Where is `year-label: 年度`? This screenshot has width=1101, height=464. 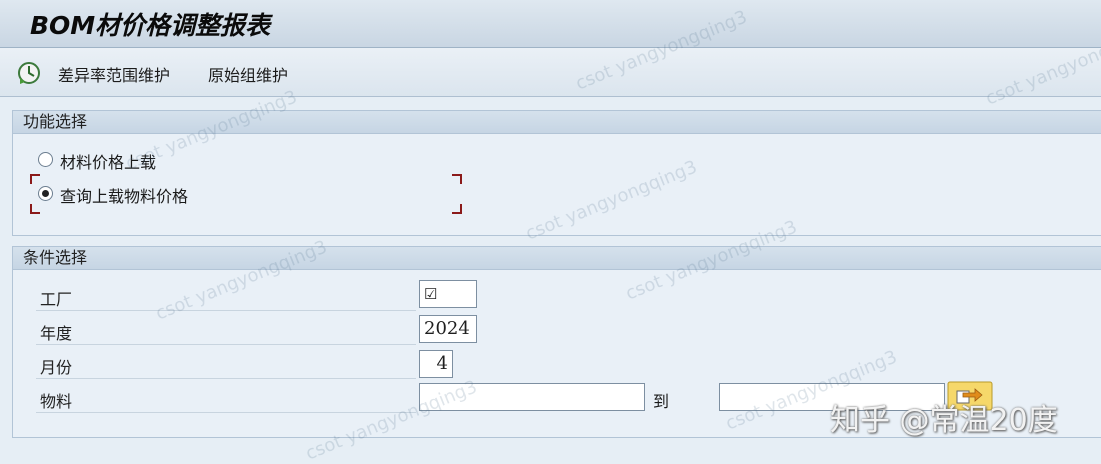
year-label: 年度 is located at coordinates (56, 333).